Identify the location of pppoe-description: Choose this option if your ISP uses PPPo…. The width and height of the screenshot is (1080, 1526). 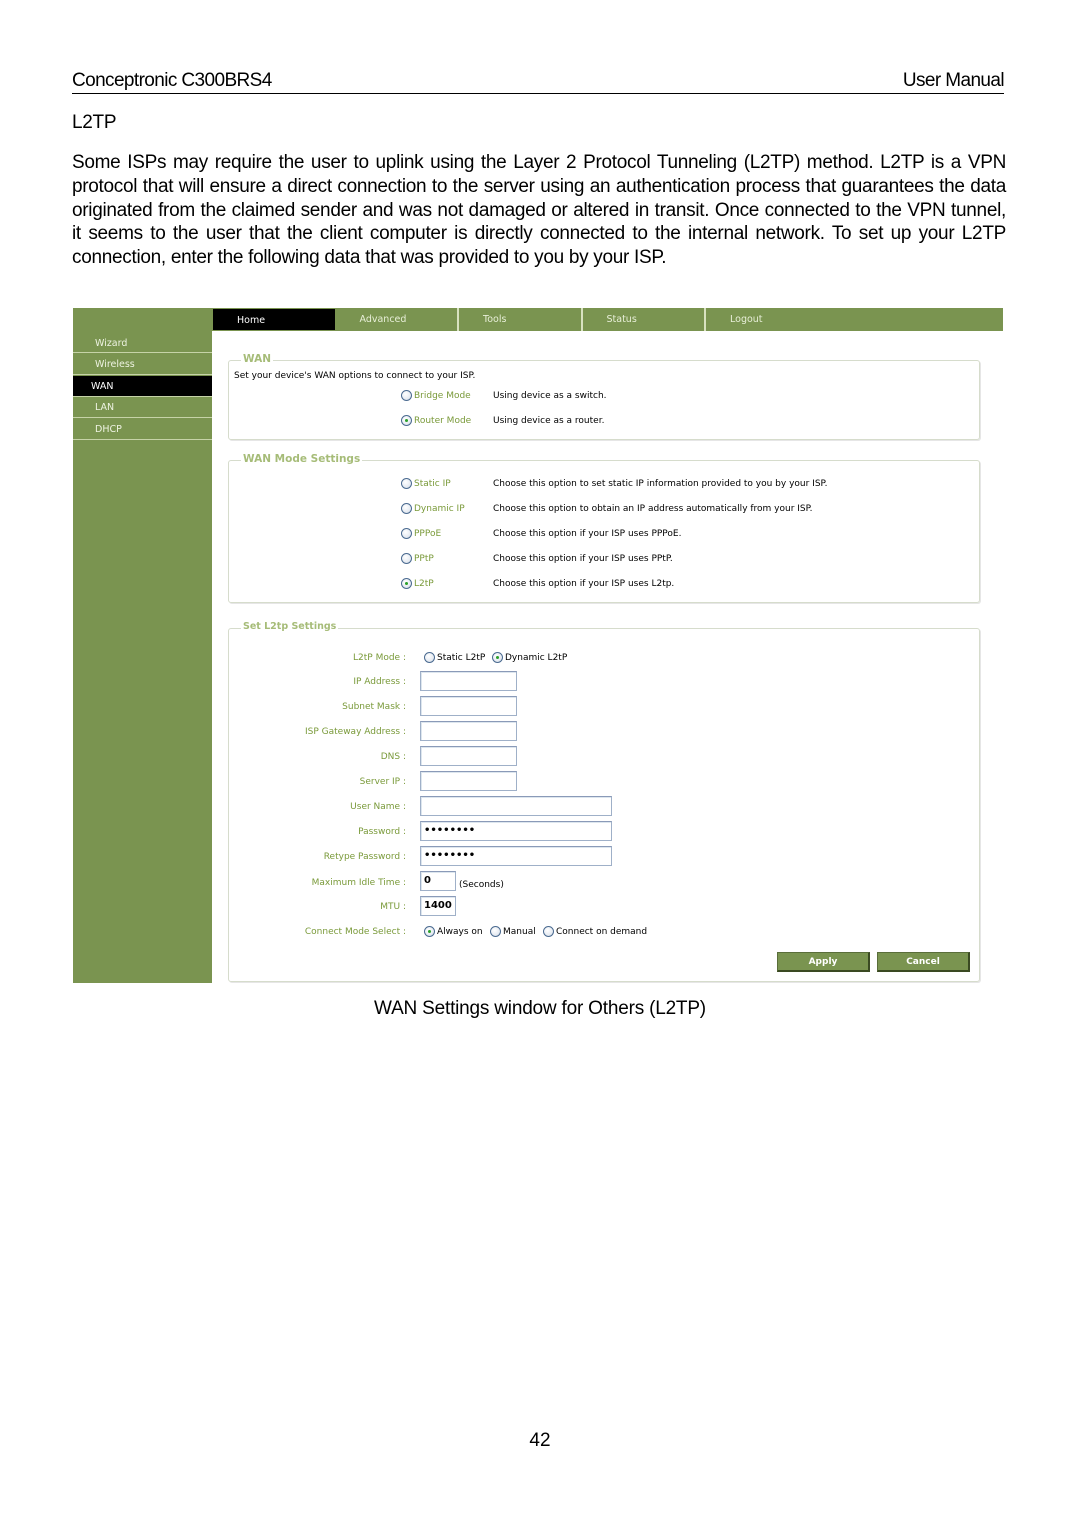
(587, 534).